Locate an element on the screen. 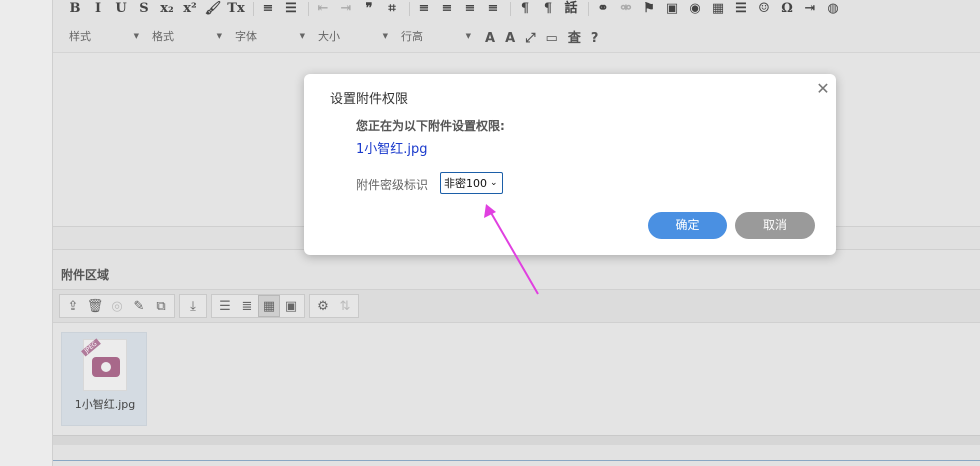 The height and width of the screenshot is (466, 980). dialog-file-name: 1小智红.jpg is located at coordinates (392, 149).